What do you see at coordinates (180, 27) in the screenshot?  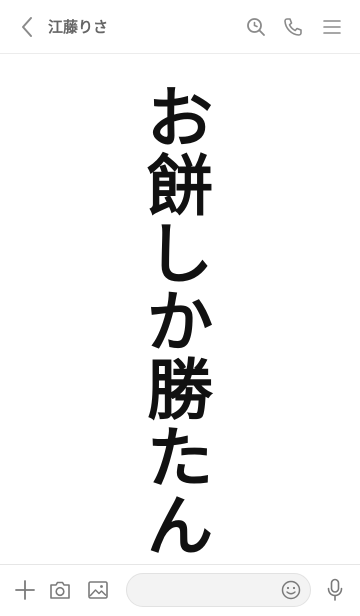 I see `chat-header: 江藤りさ` at bounding box center [180, 27].